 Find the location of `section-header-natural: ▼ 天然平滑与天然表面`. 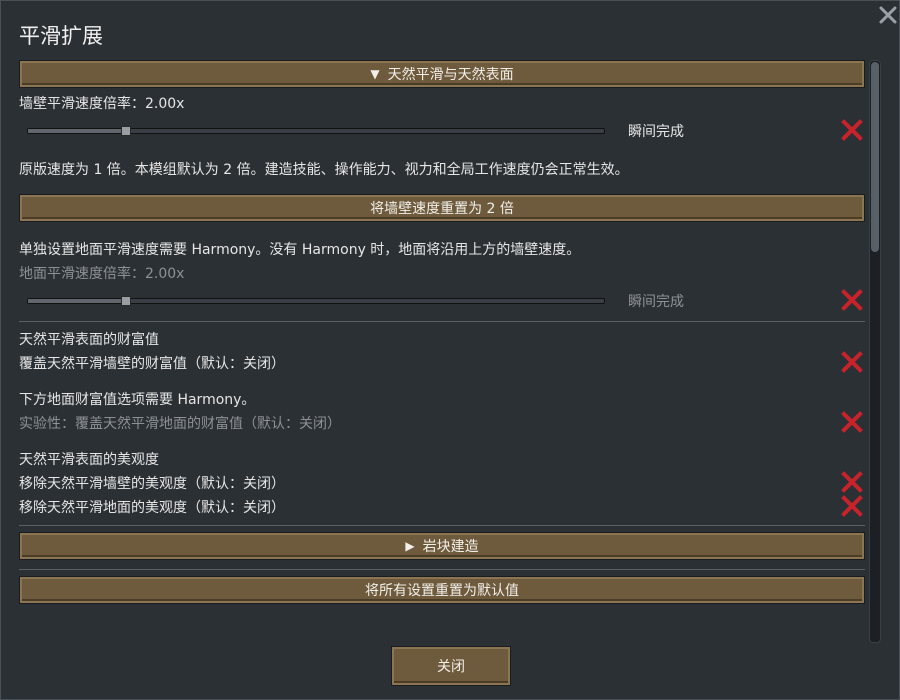

section-header-natural: ▼ 天然平滑与天然表面 is located at coordinates (442, 74).